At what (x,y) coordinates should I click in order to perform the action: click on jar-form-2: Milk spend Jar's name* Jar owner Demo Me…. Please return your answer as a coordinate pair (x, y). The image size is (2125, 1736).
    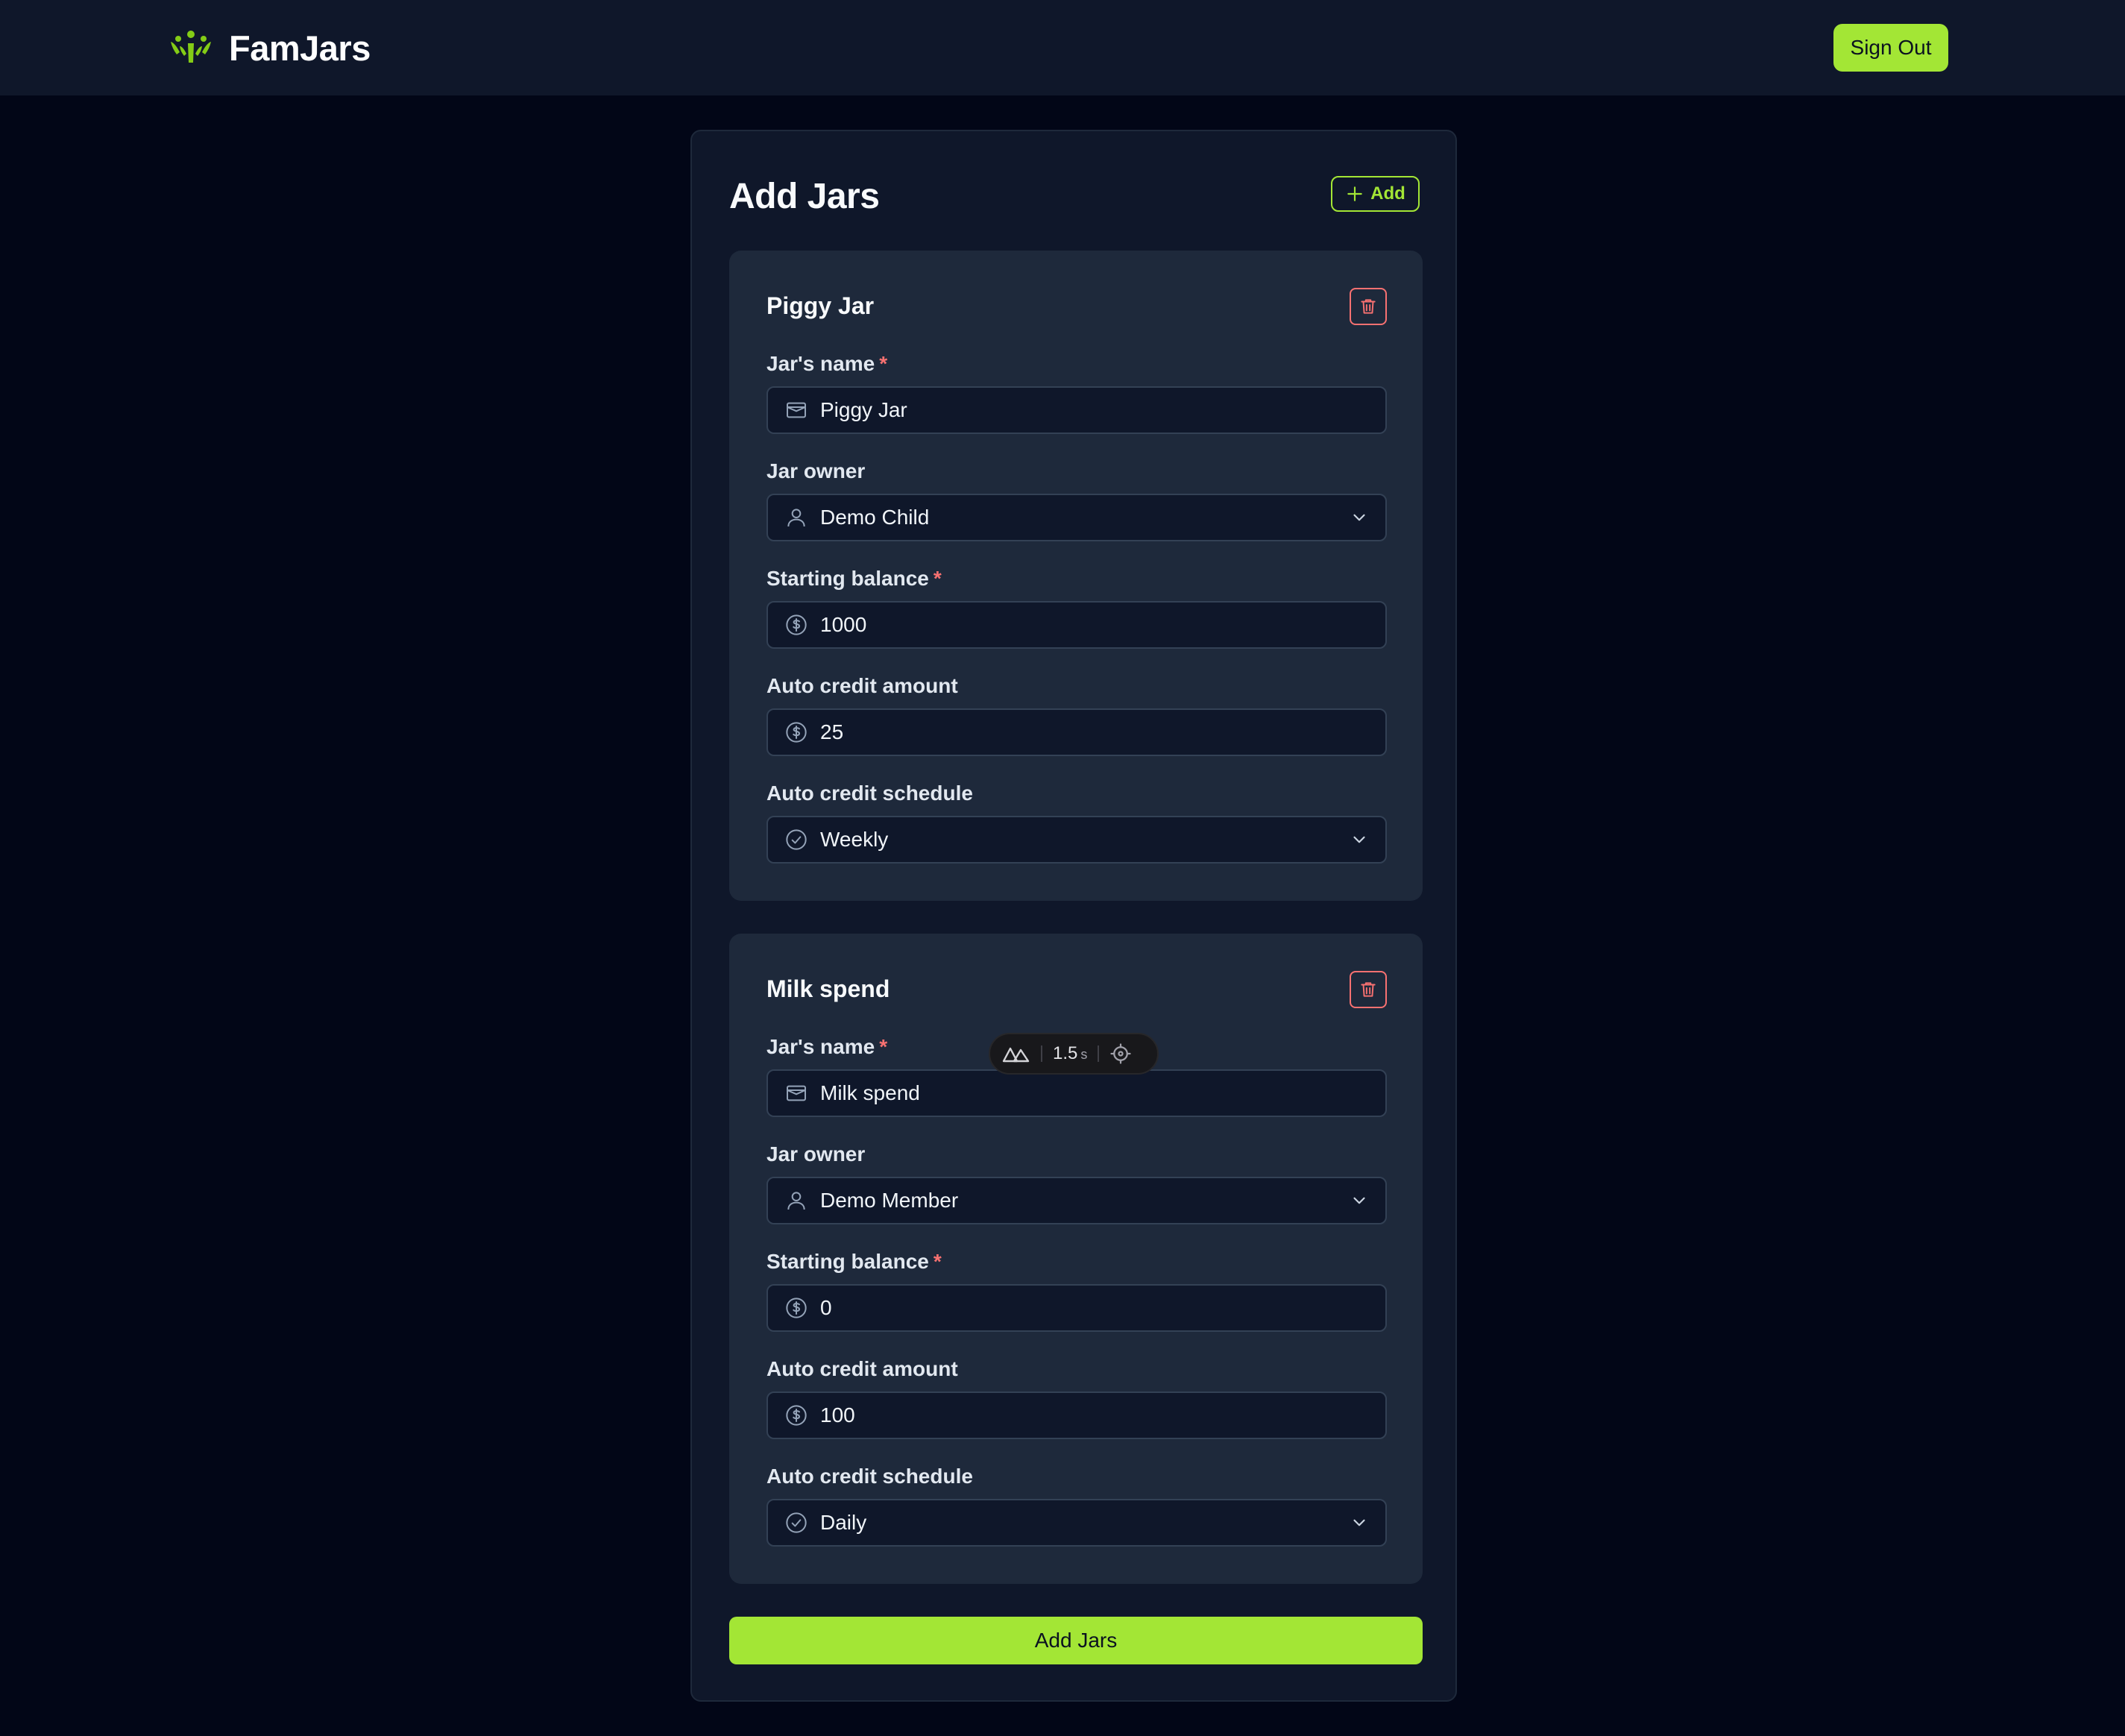
    Looking at the image, I should click on (1076, 1259).